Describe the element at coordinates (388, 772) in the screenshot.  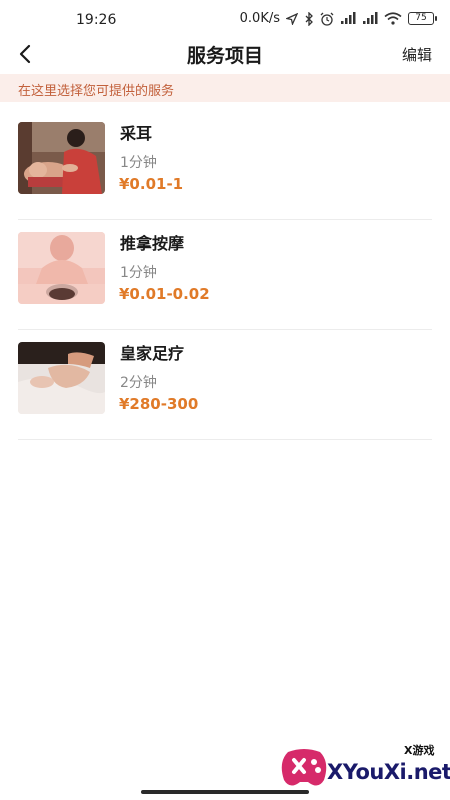
I see `watermark-big-text: XYouXi.net` at that location.